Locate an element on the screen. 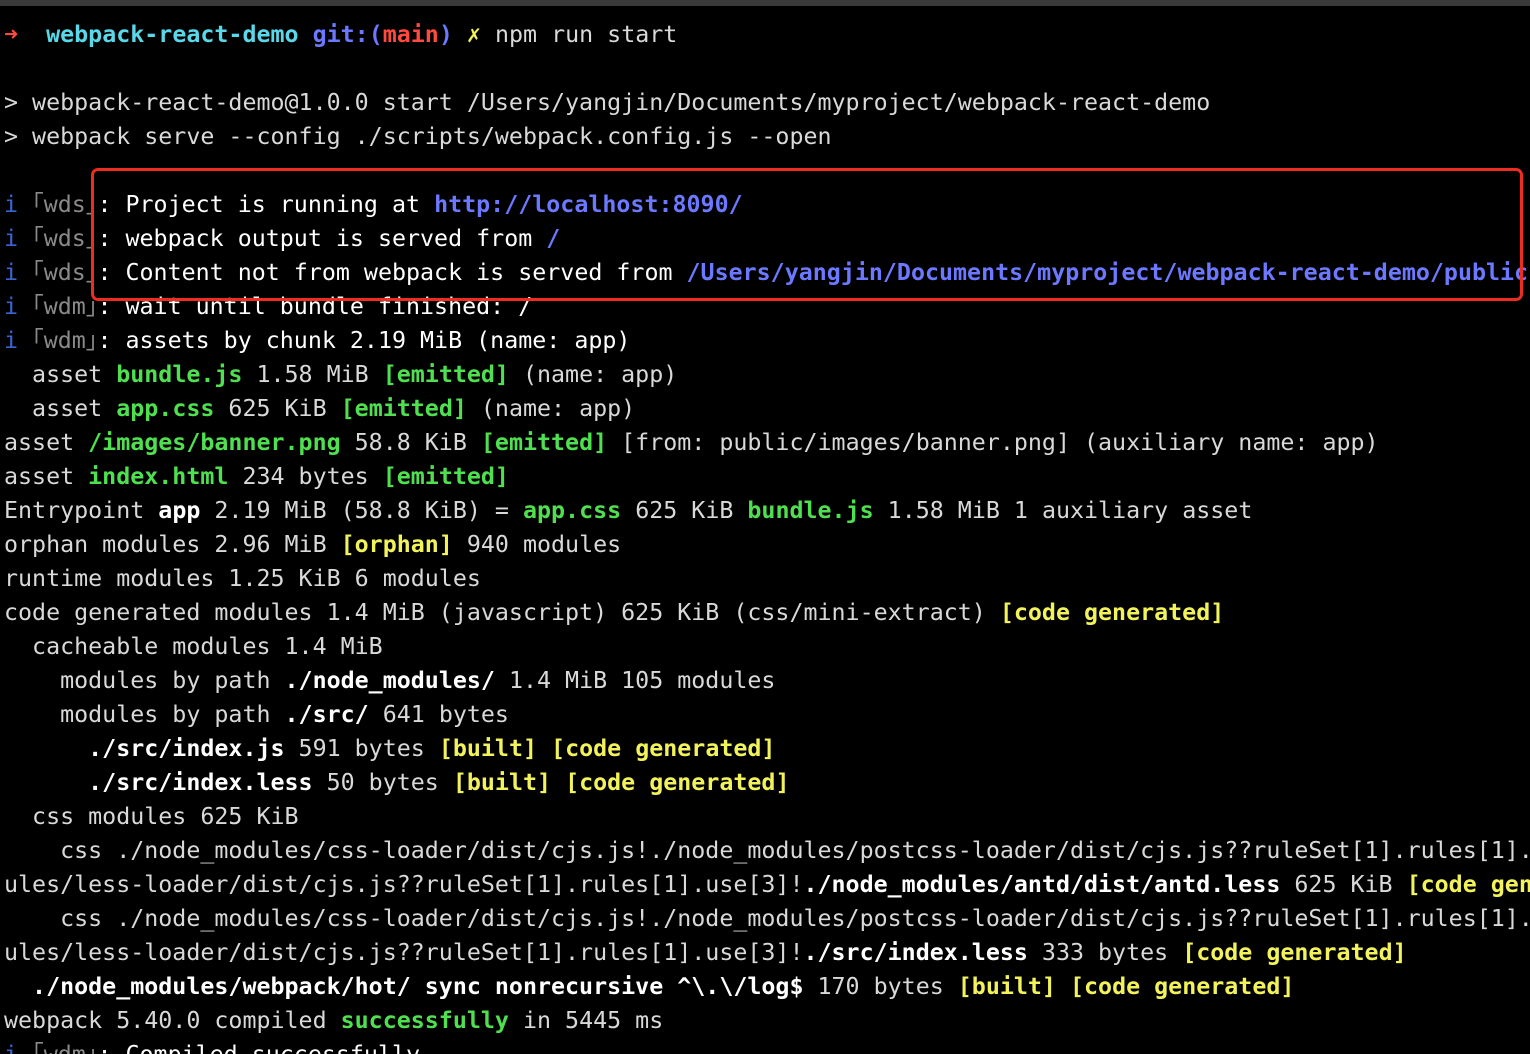 The width and height of the screenshot is (1530, 1054). prompt-directory: webpack-react-demo is located at coordinates (172, 34).